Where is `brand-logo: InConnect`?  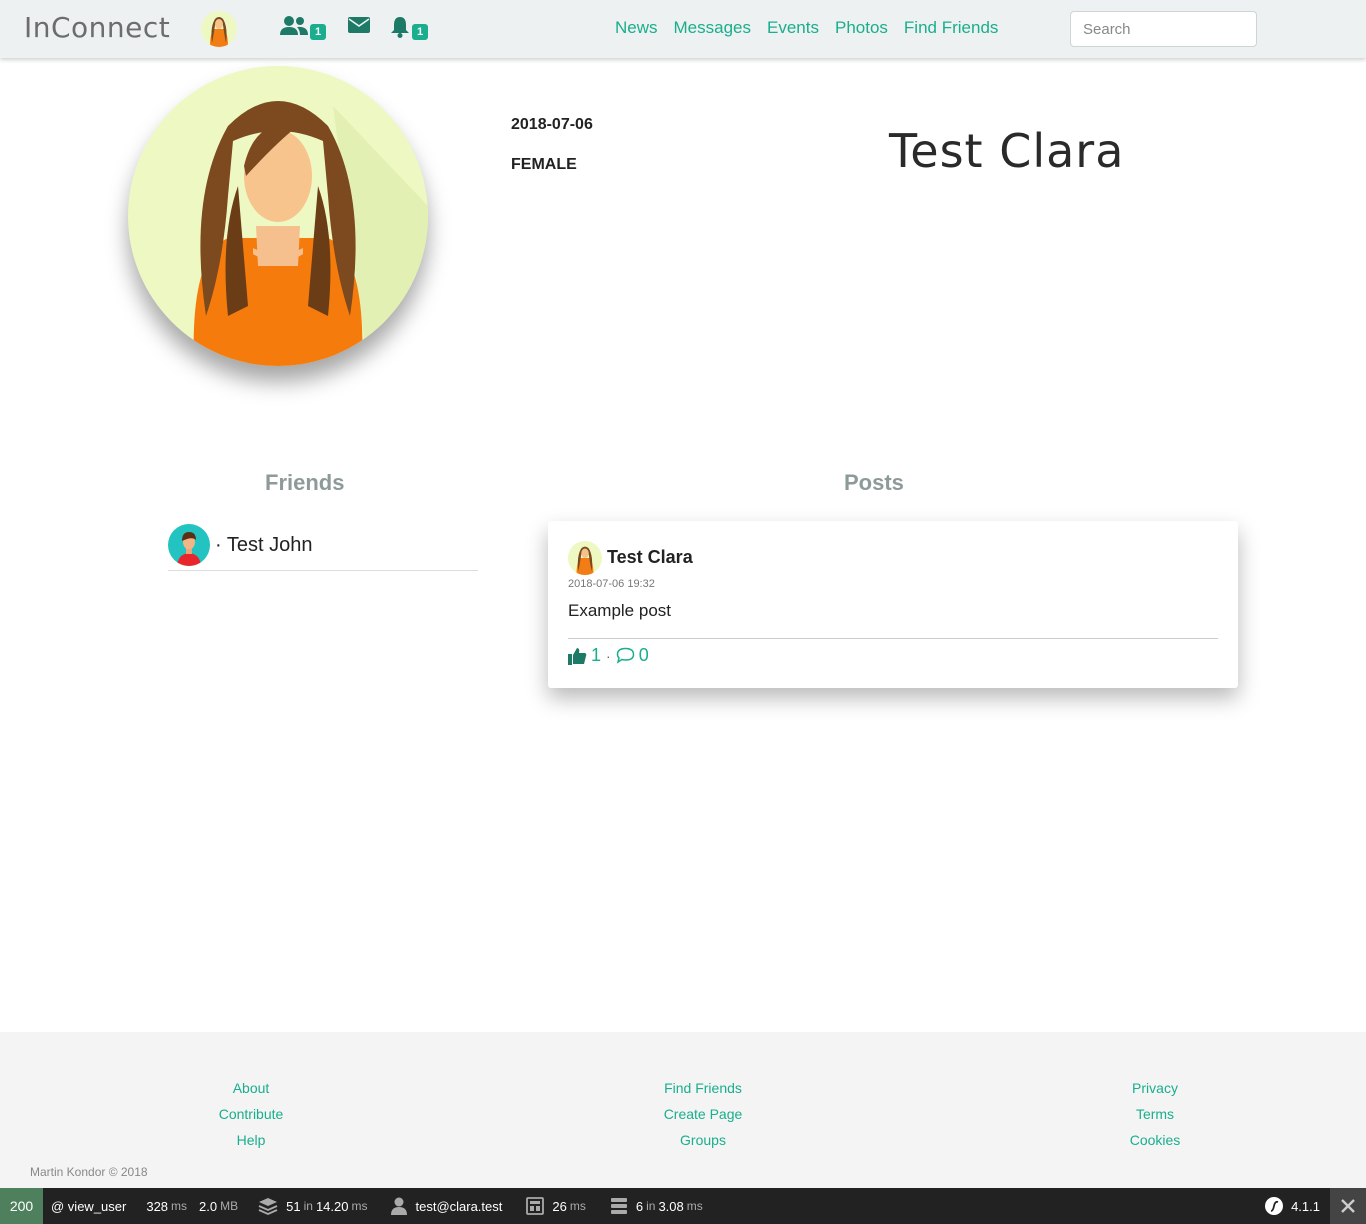 brand-logo: InConnect is located at coordinates (97, 27).